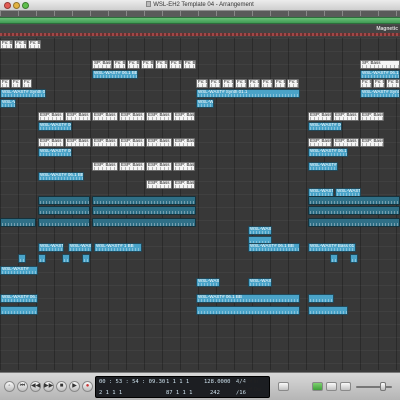  I want to click on region: WSL-WAST# Bass 01 BB, so click(332, 247).